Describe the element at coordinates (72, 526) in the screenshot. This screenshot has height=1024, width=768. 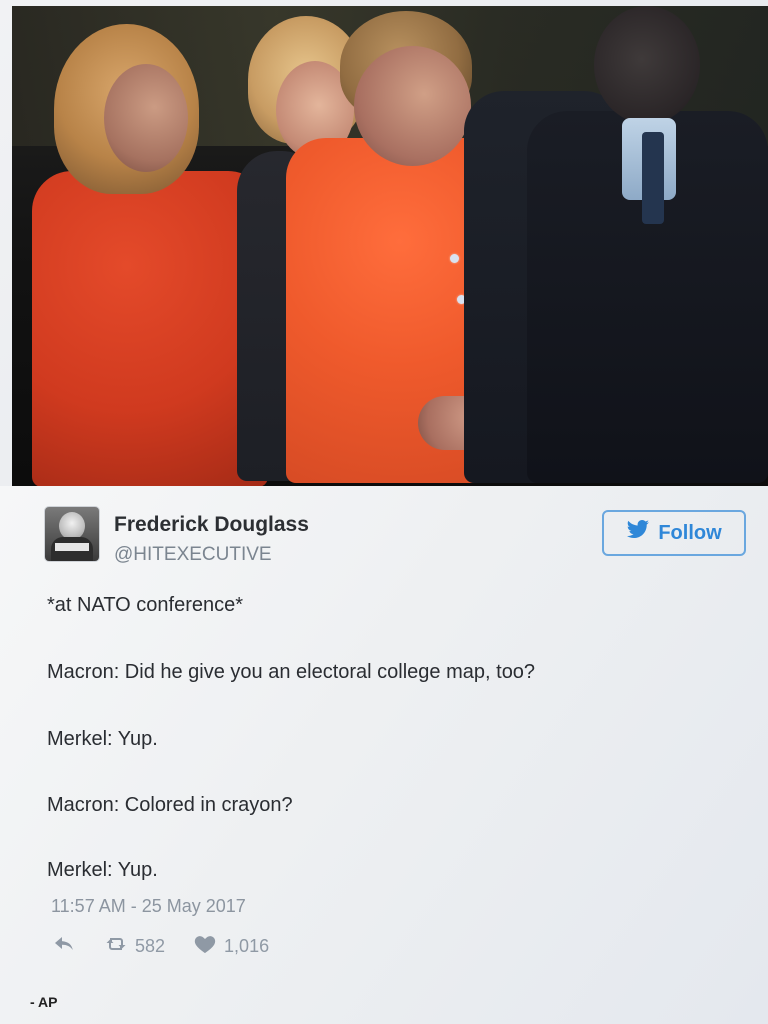
I see `avatar-face` at that location.